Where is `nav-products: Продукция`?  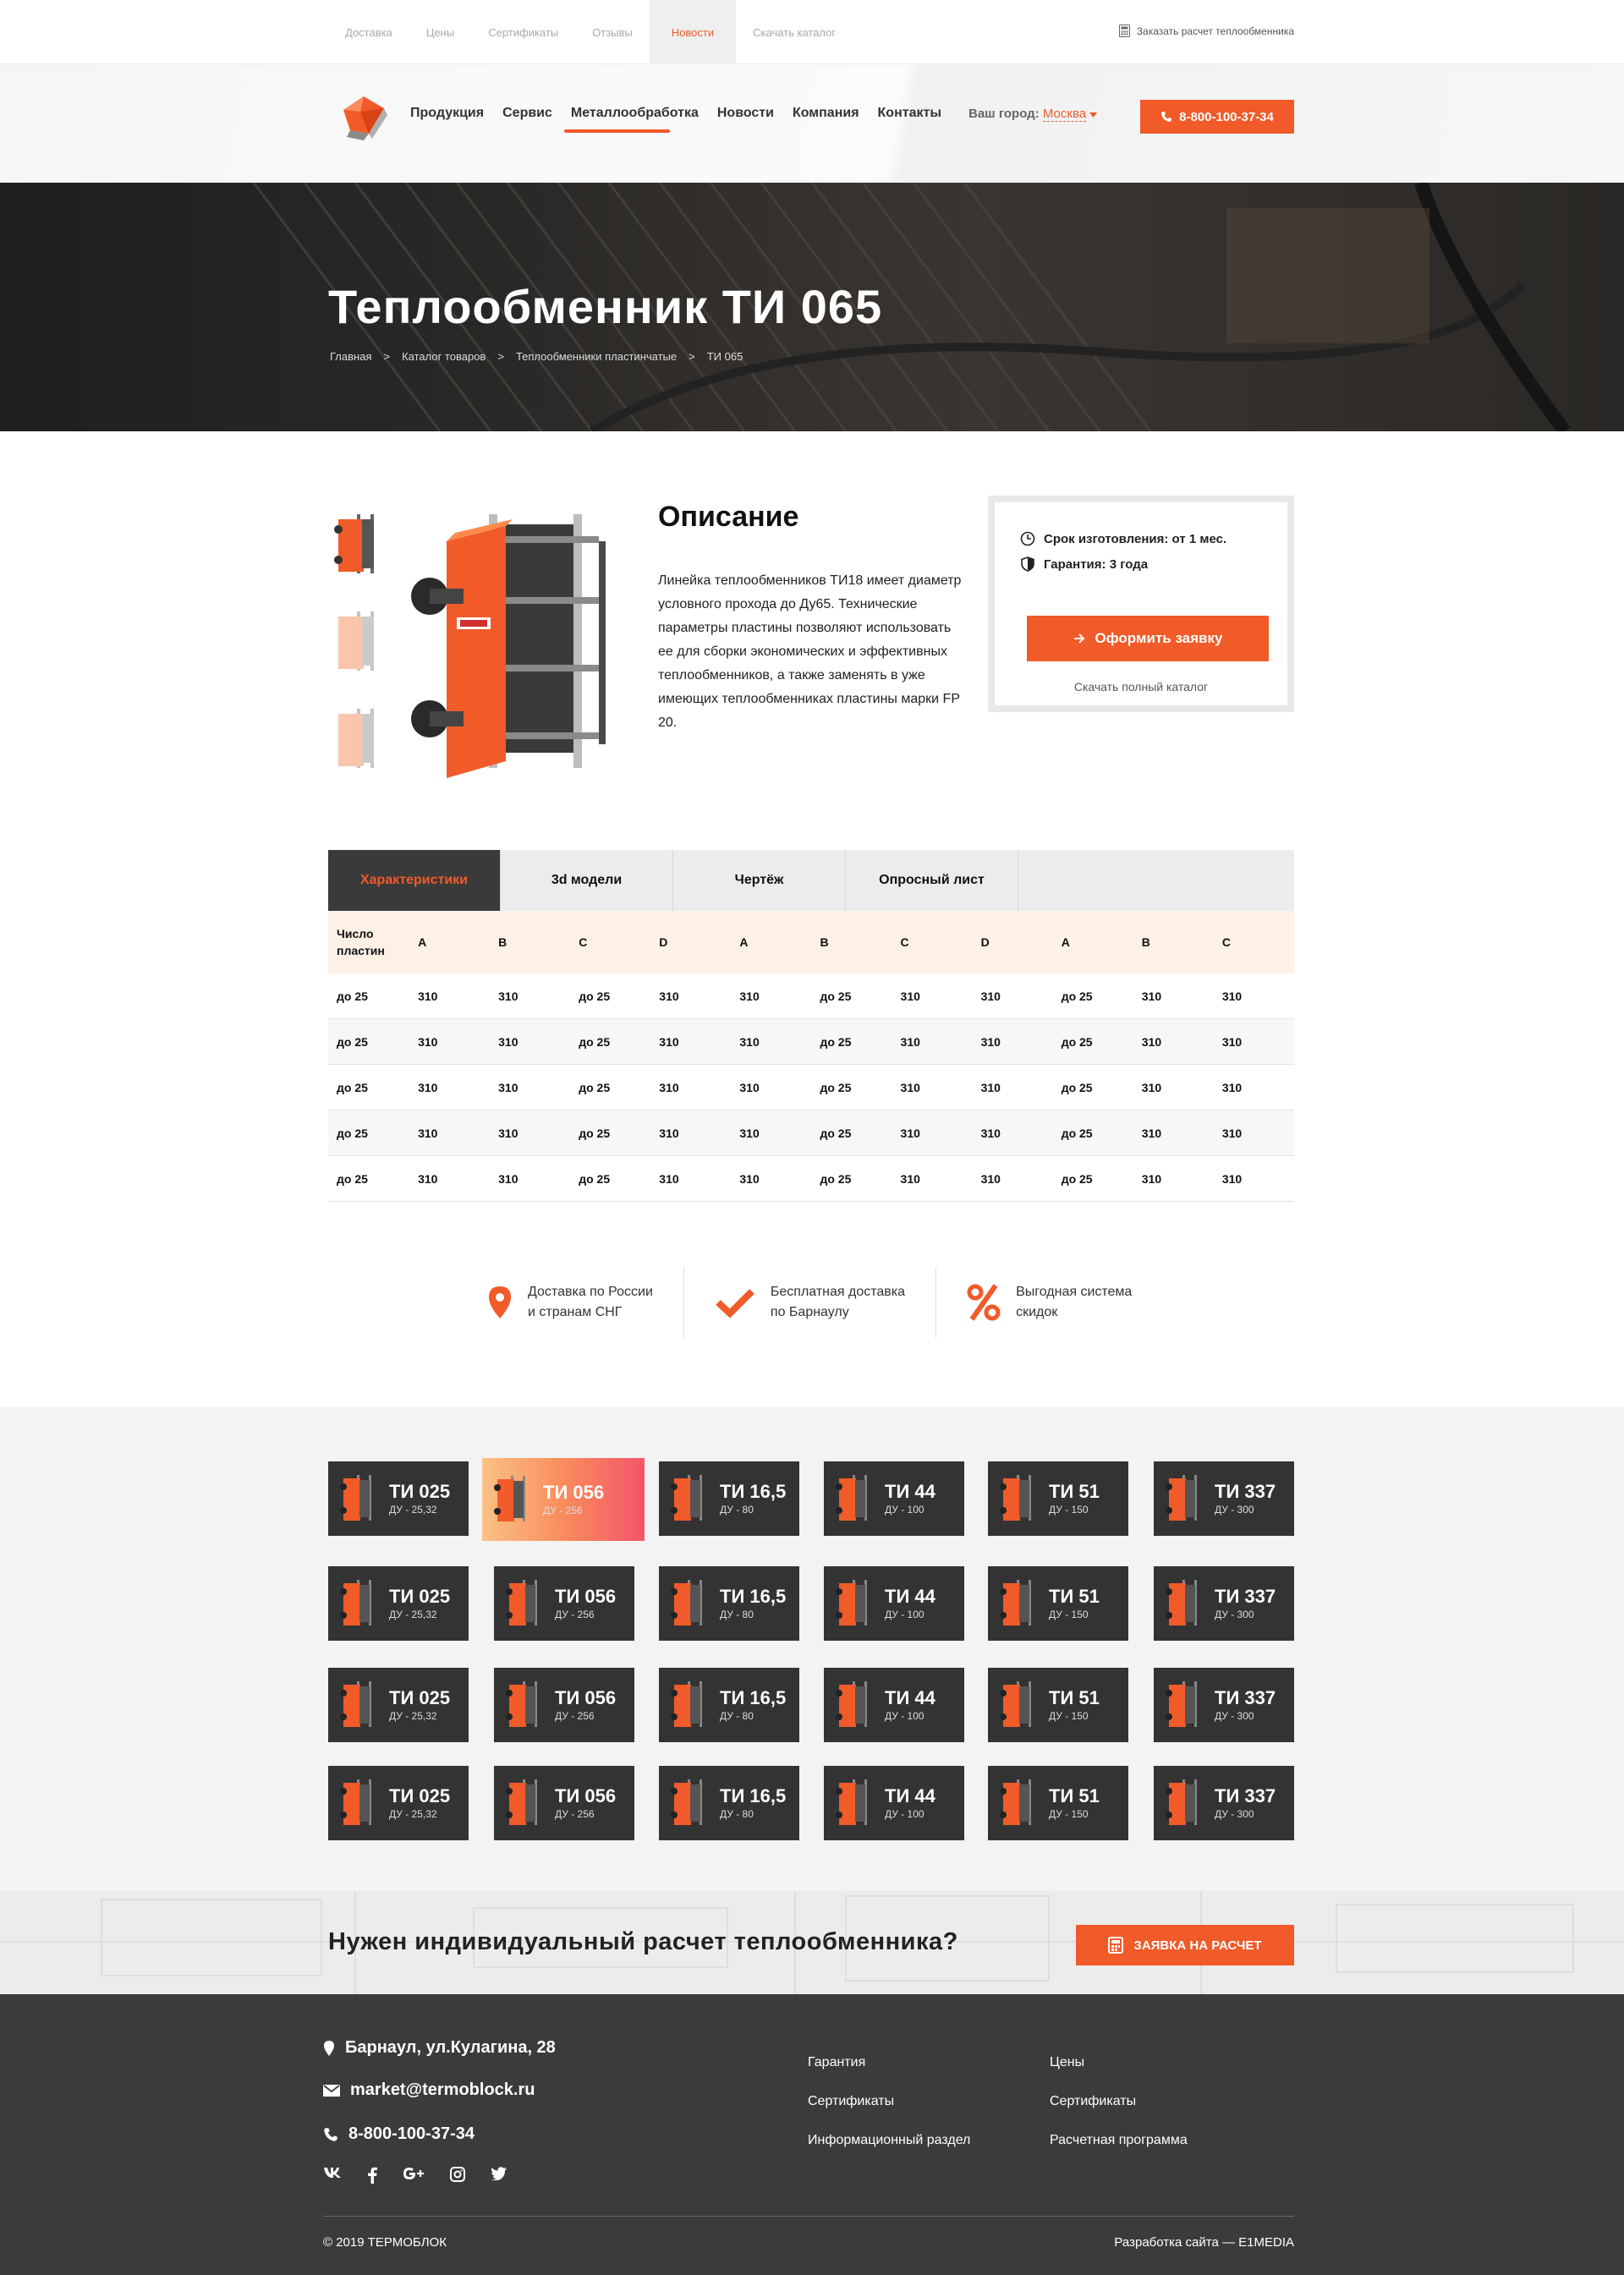 nav-products: Продукция is located at coordinates (447, 114).